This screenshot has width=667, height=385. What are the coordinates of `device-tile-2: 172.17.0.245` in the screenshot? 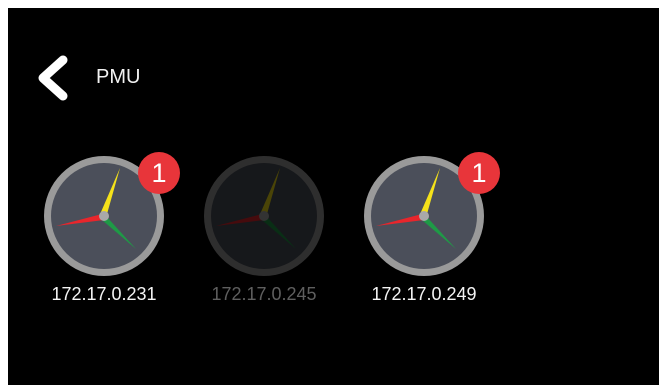 It's located at (264, 232).